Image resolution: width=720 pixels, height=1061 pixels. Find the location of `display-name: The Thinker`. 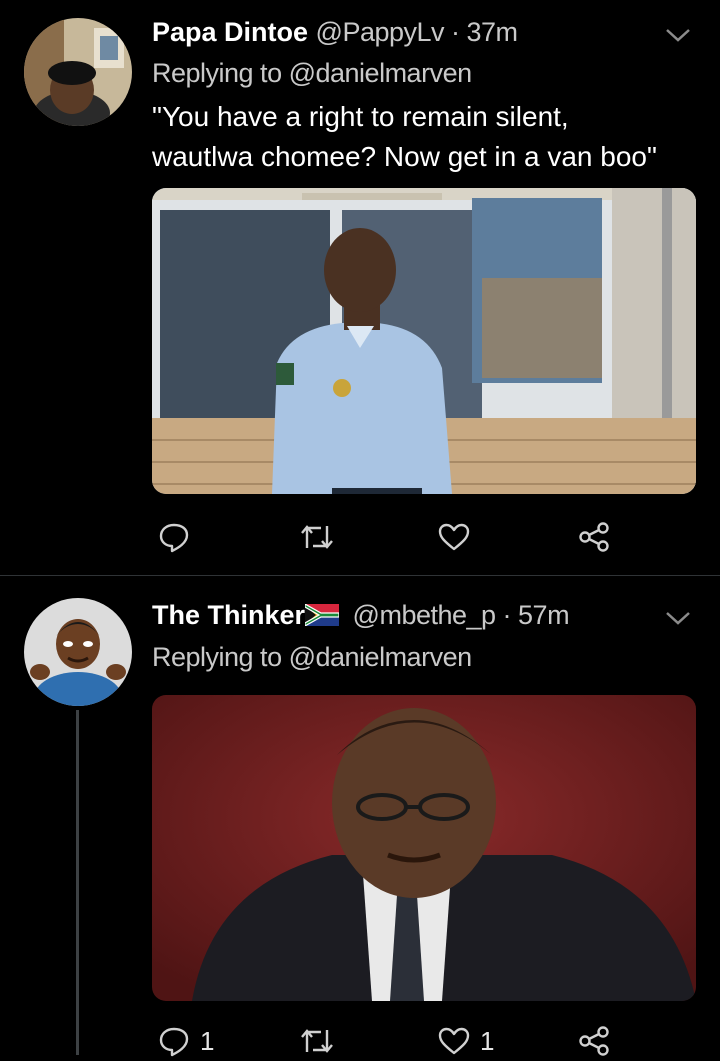

display-name: The Thinker is located at coordinates (228, 615).